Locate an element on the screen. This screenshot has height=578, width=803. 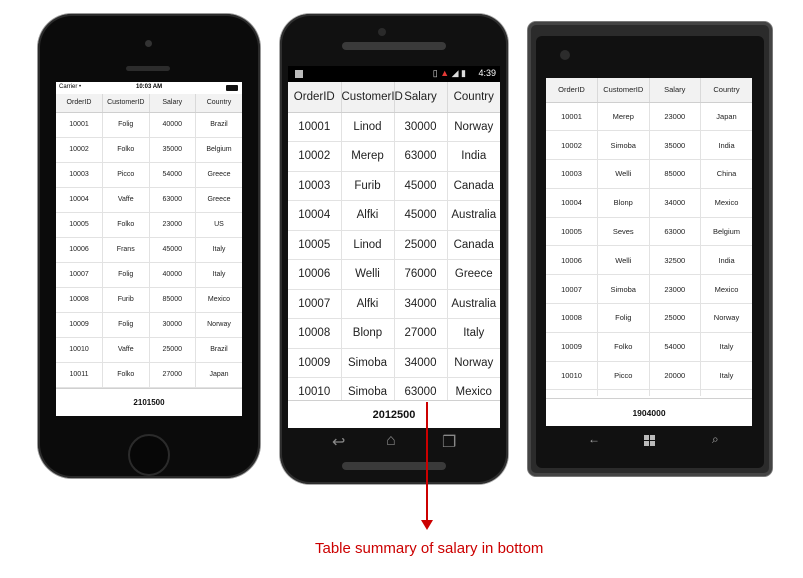
table-row: 10011 Folko 27000 Japan is located at coordinates (149, 375).